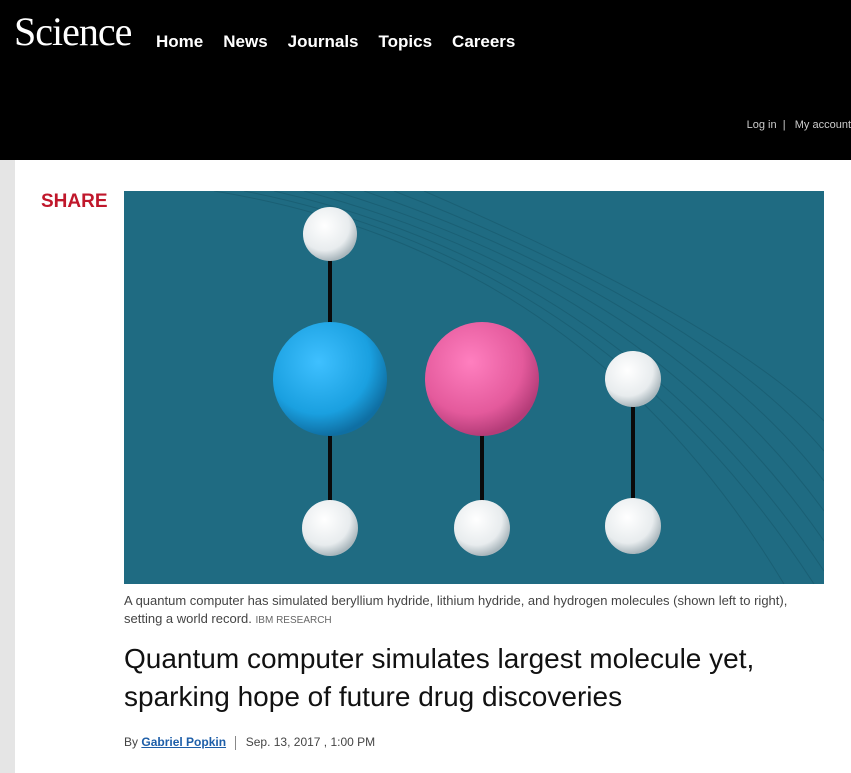  What do you see at coordinates (73, 31) in the screenshot?
I see `science-logo: Science` at bounding box center [73, 31].